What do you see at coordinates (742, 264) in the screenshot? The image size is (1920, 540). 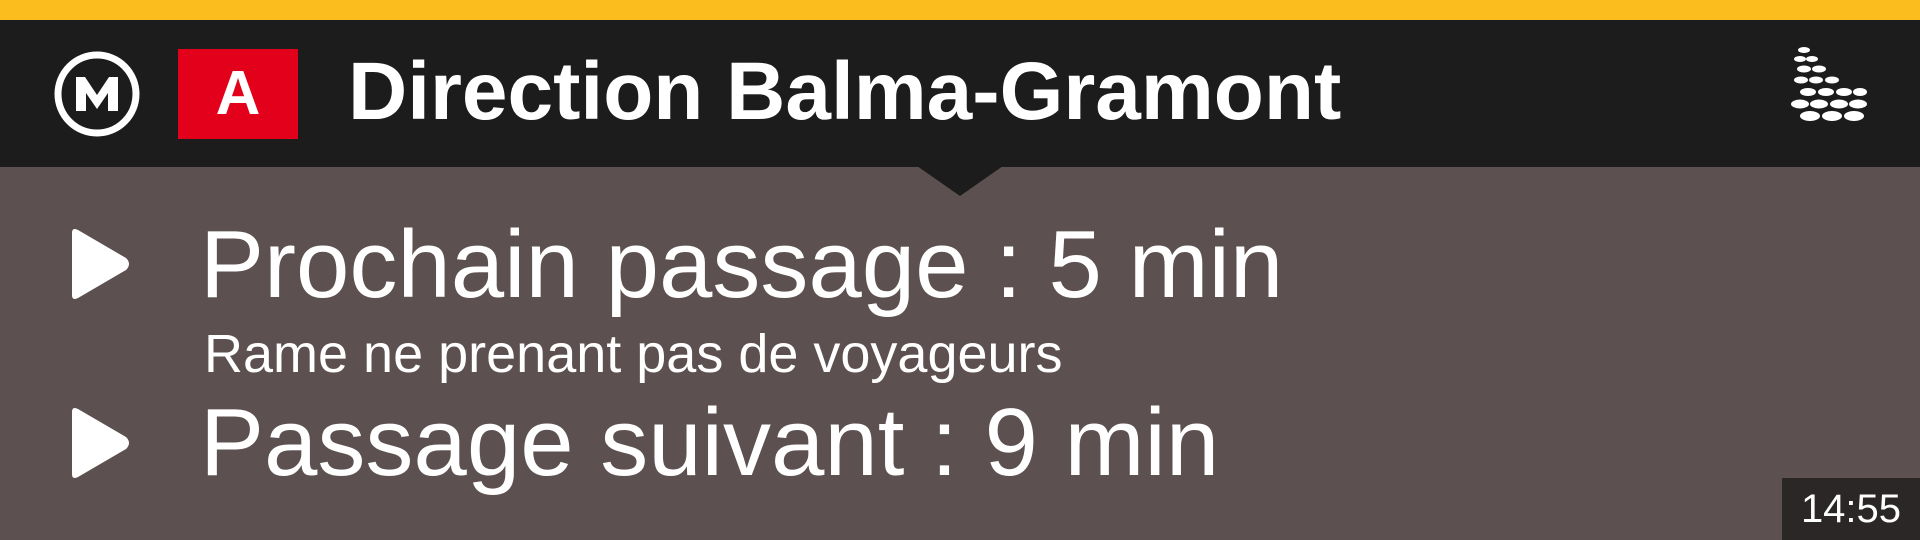 I see `next-departure-text: Prochain passage : 5 min` at bounding box center [742, 264].